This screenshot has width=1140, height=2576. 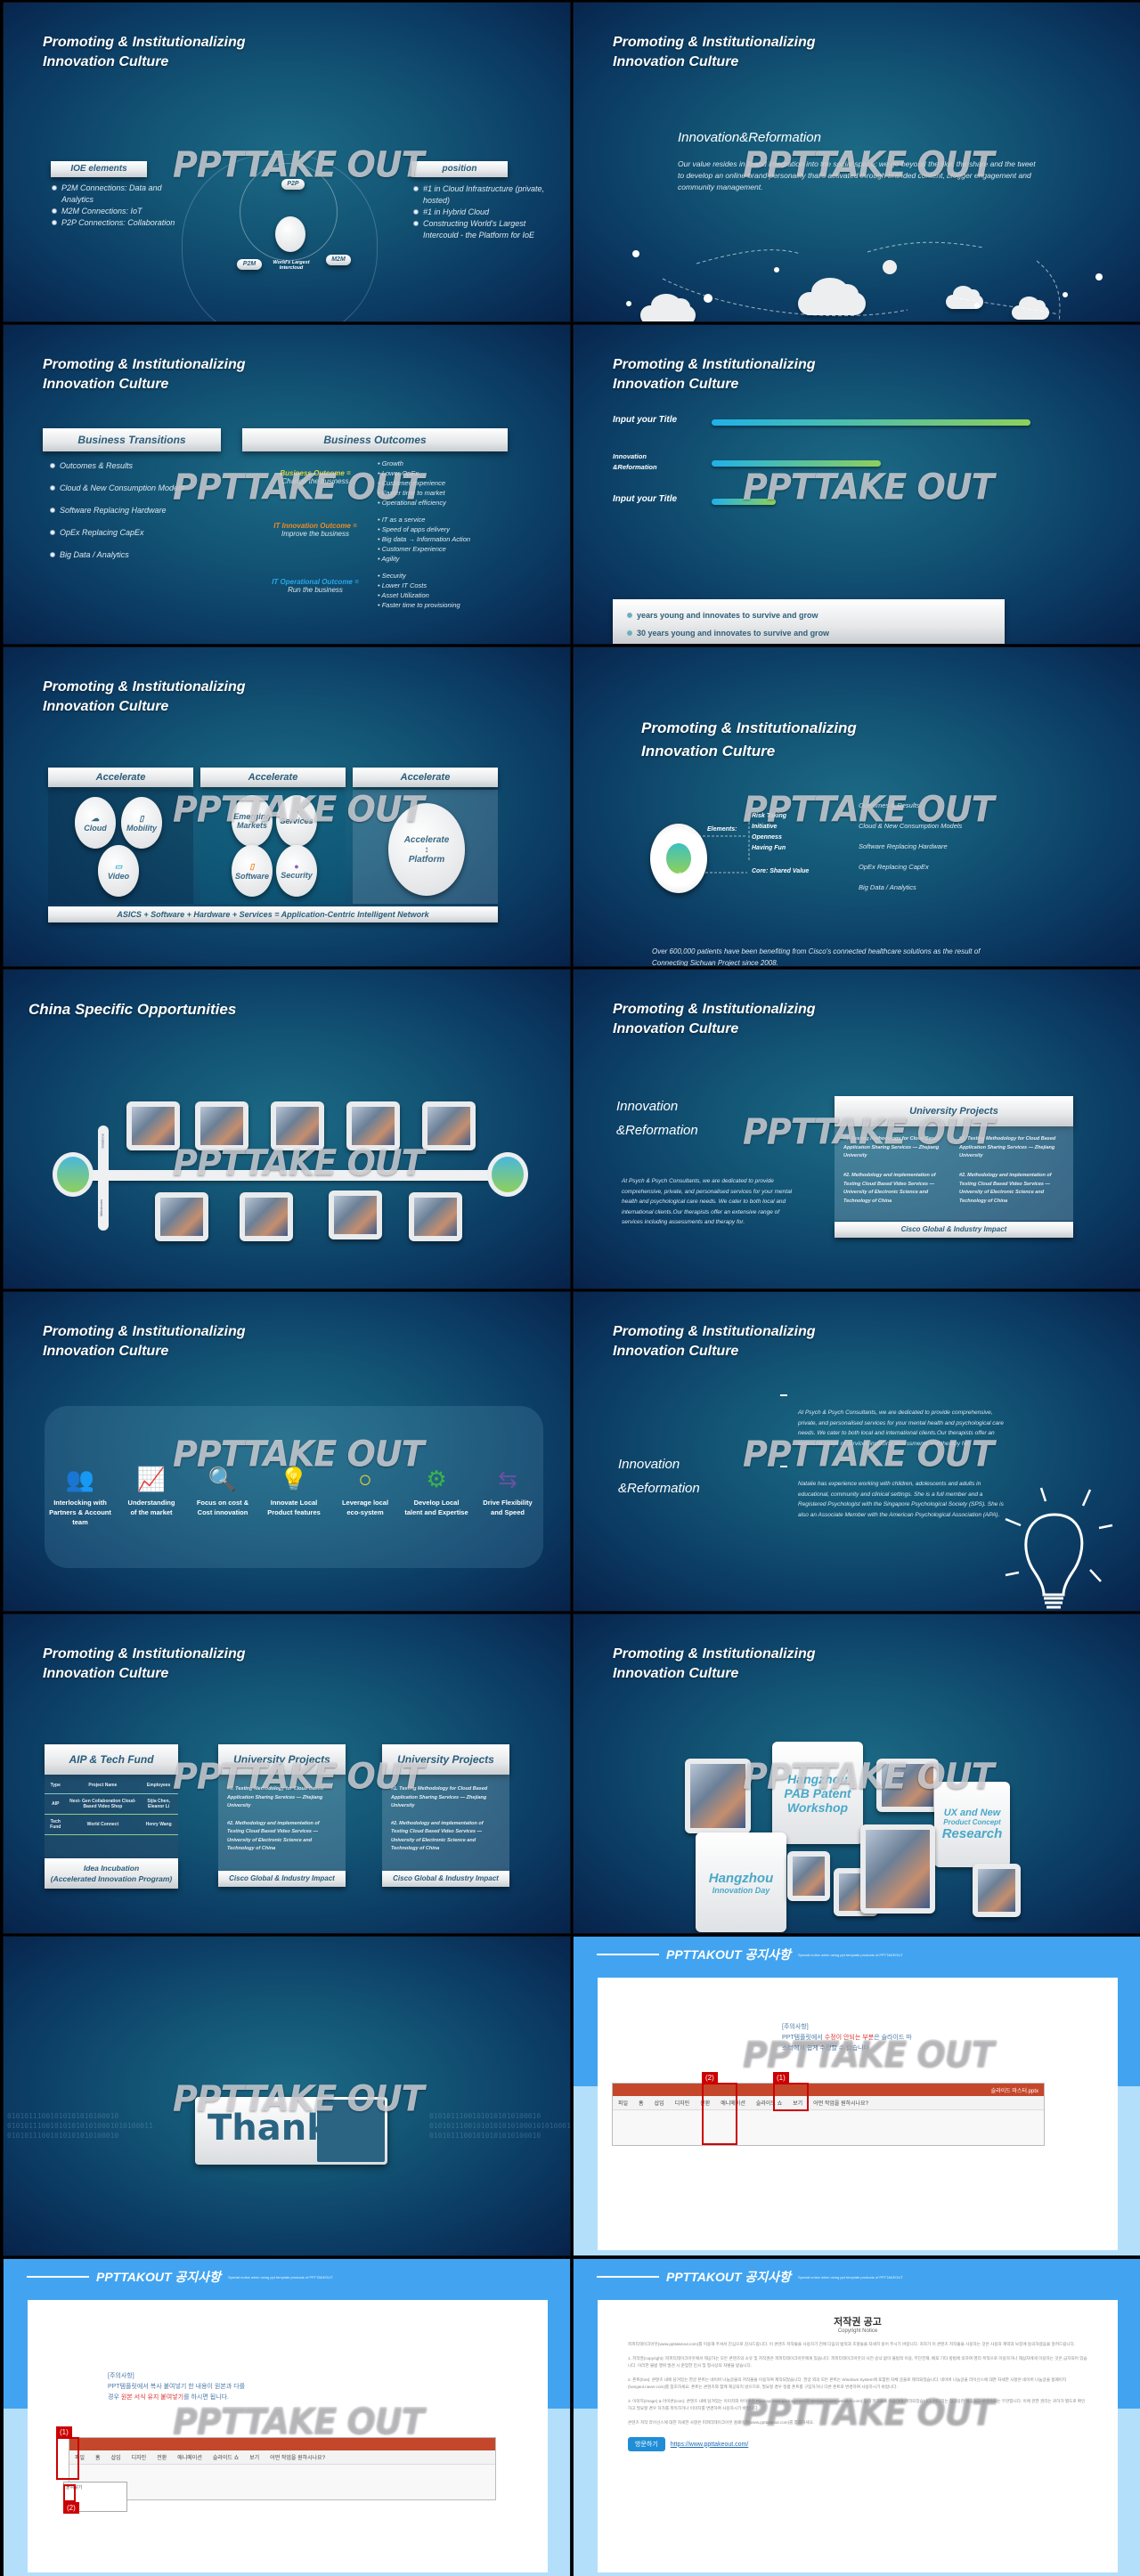 What do you see at coordinates (485, 2116) in the screenshot?
I see `binary-line: 01010111001010101010100010` at bounding box center [485, 2116].